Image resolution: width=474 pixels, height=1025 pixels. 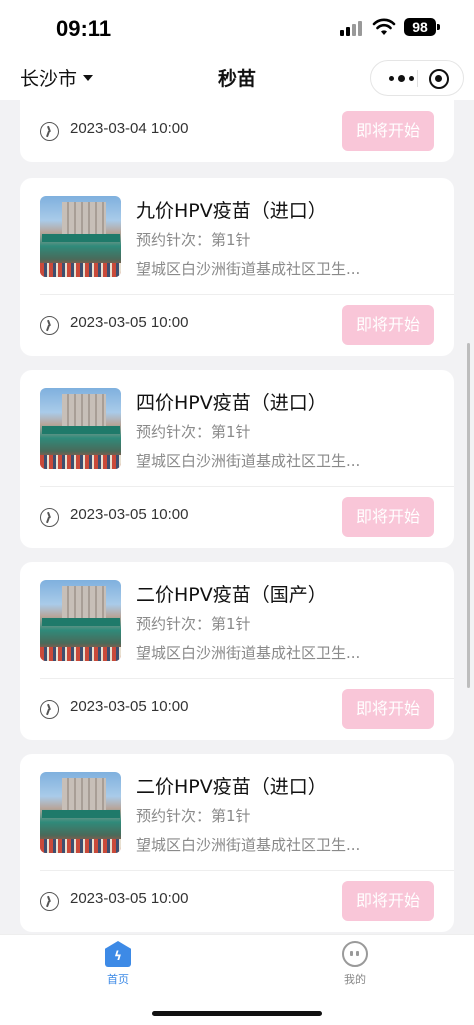 I want to click on tab-home-label: 首页, so click(x=118, y=979).